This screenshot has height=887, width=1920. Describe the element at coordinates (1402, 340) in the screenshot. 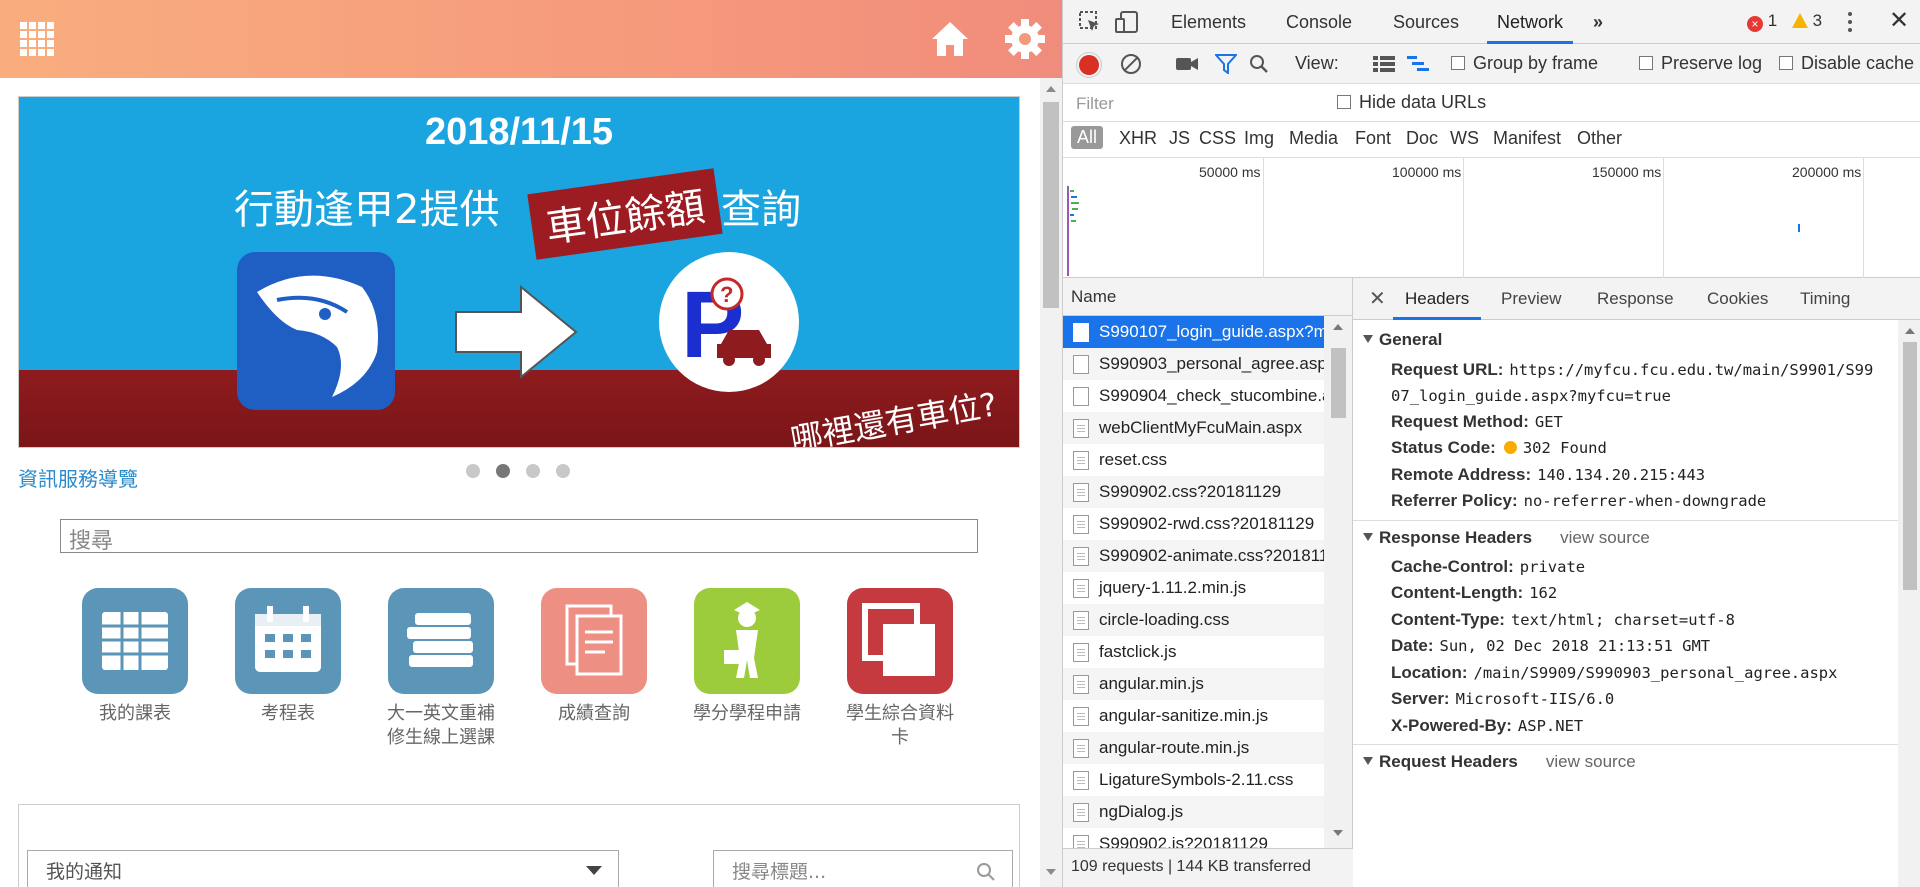

I see `general-section-header: General` at that location.